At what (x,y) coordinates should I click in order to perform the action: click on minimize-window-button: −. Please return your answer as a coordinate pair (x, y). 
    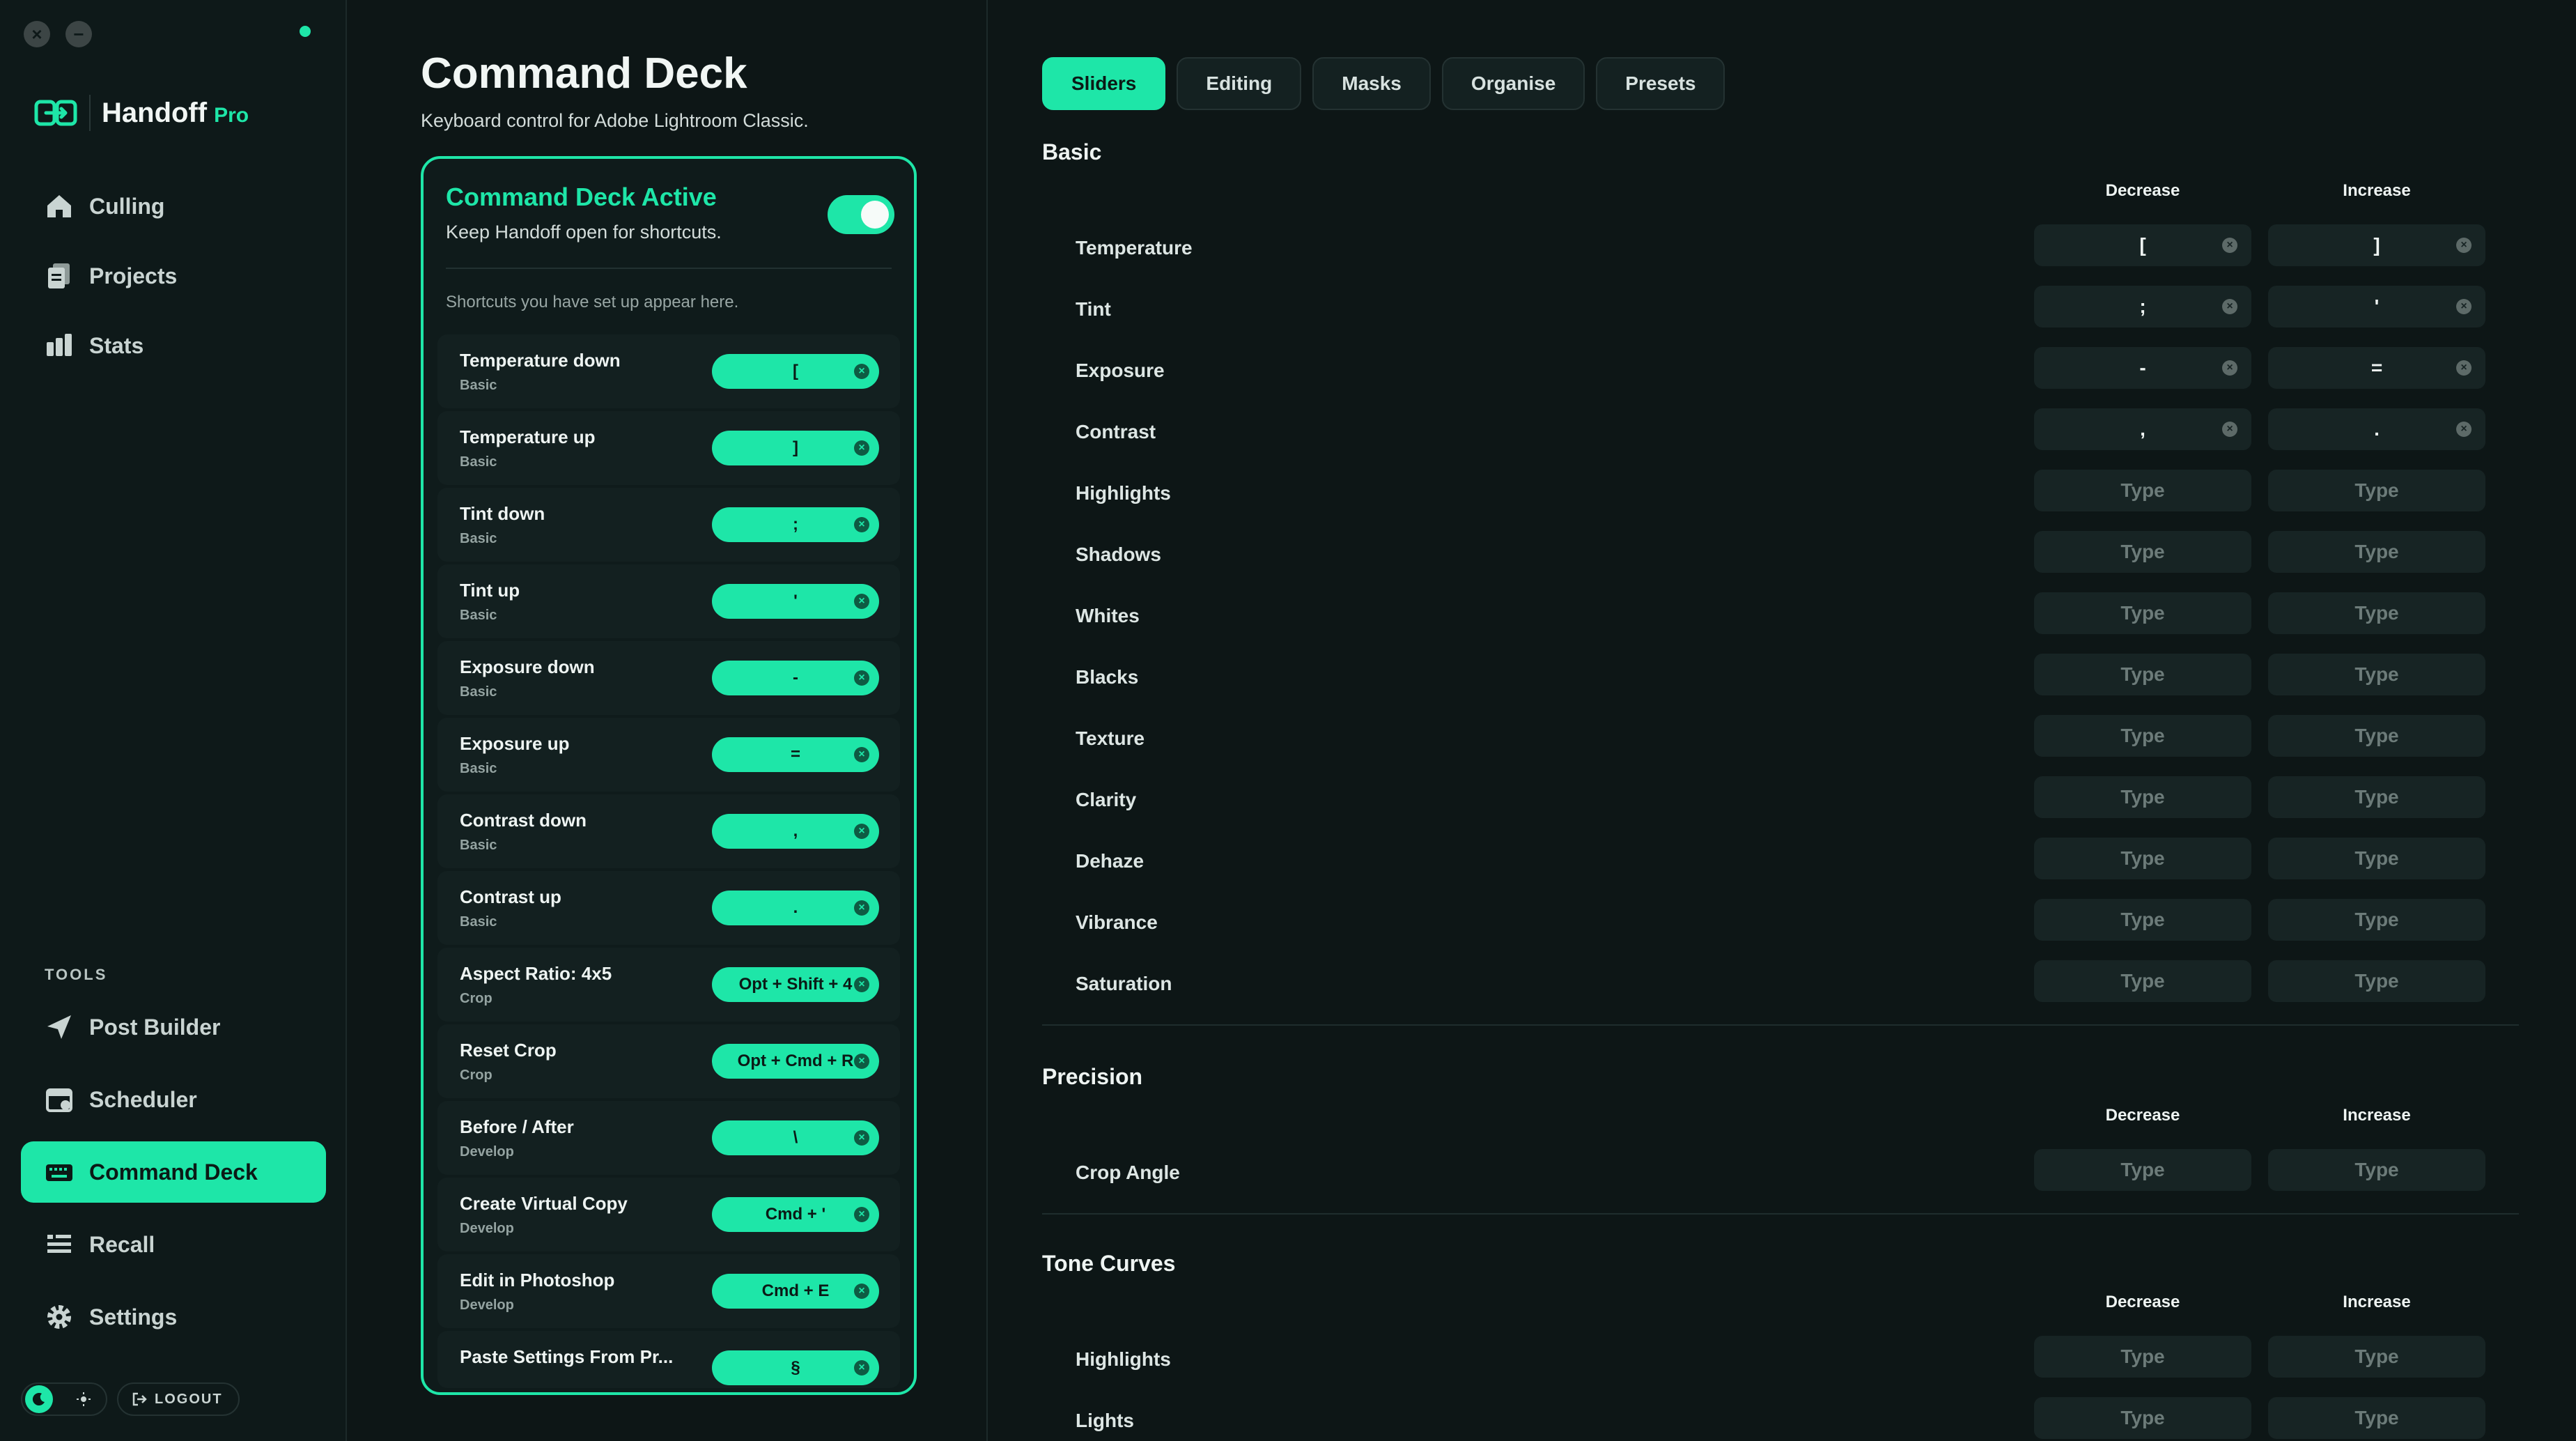
    Looking at the image, I should click on (78, 34).